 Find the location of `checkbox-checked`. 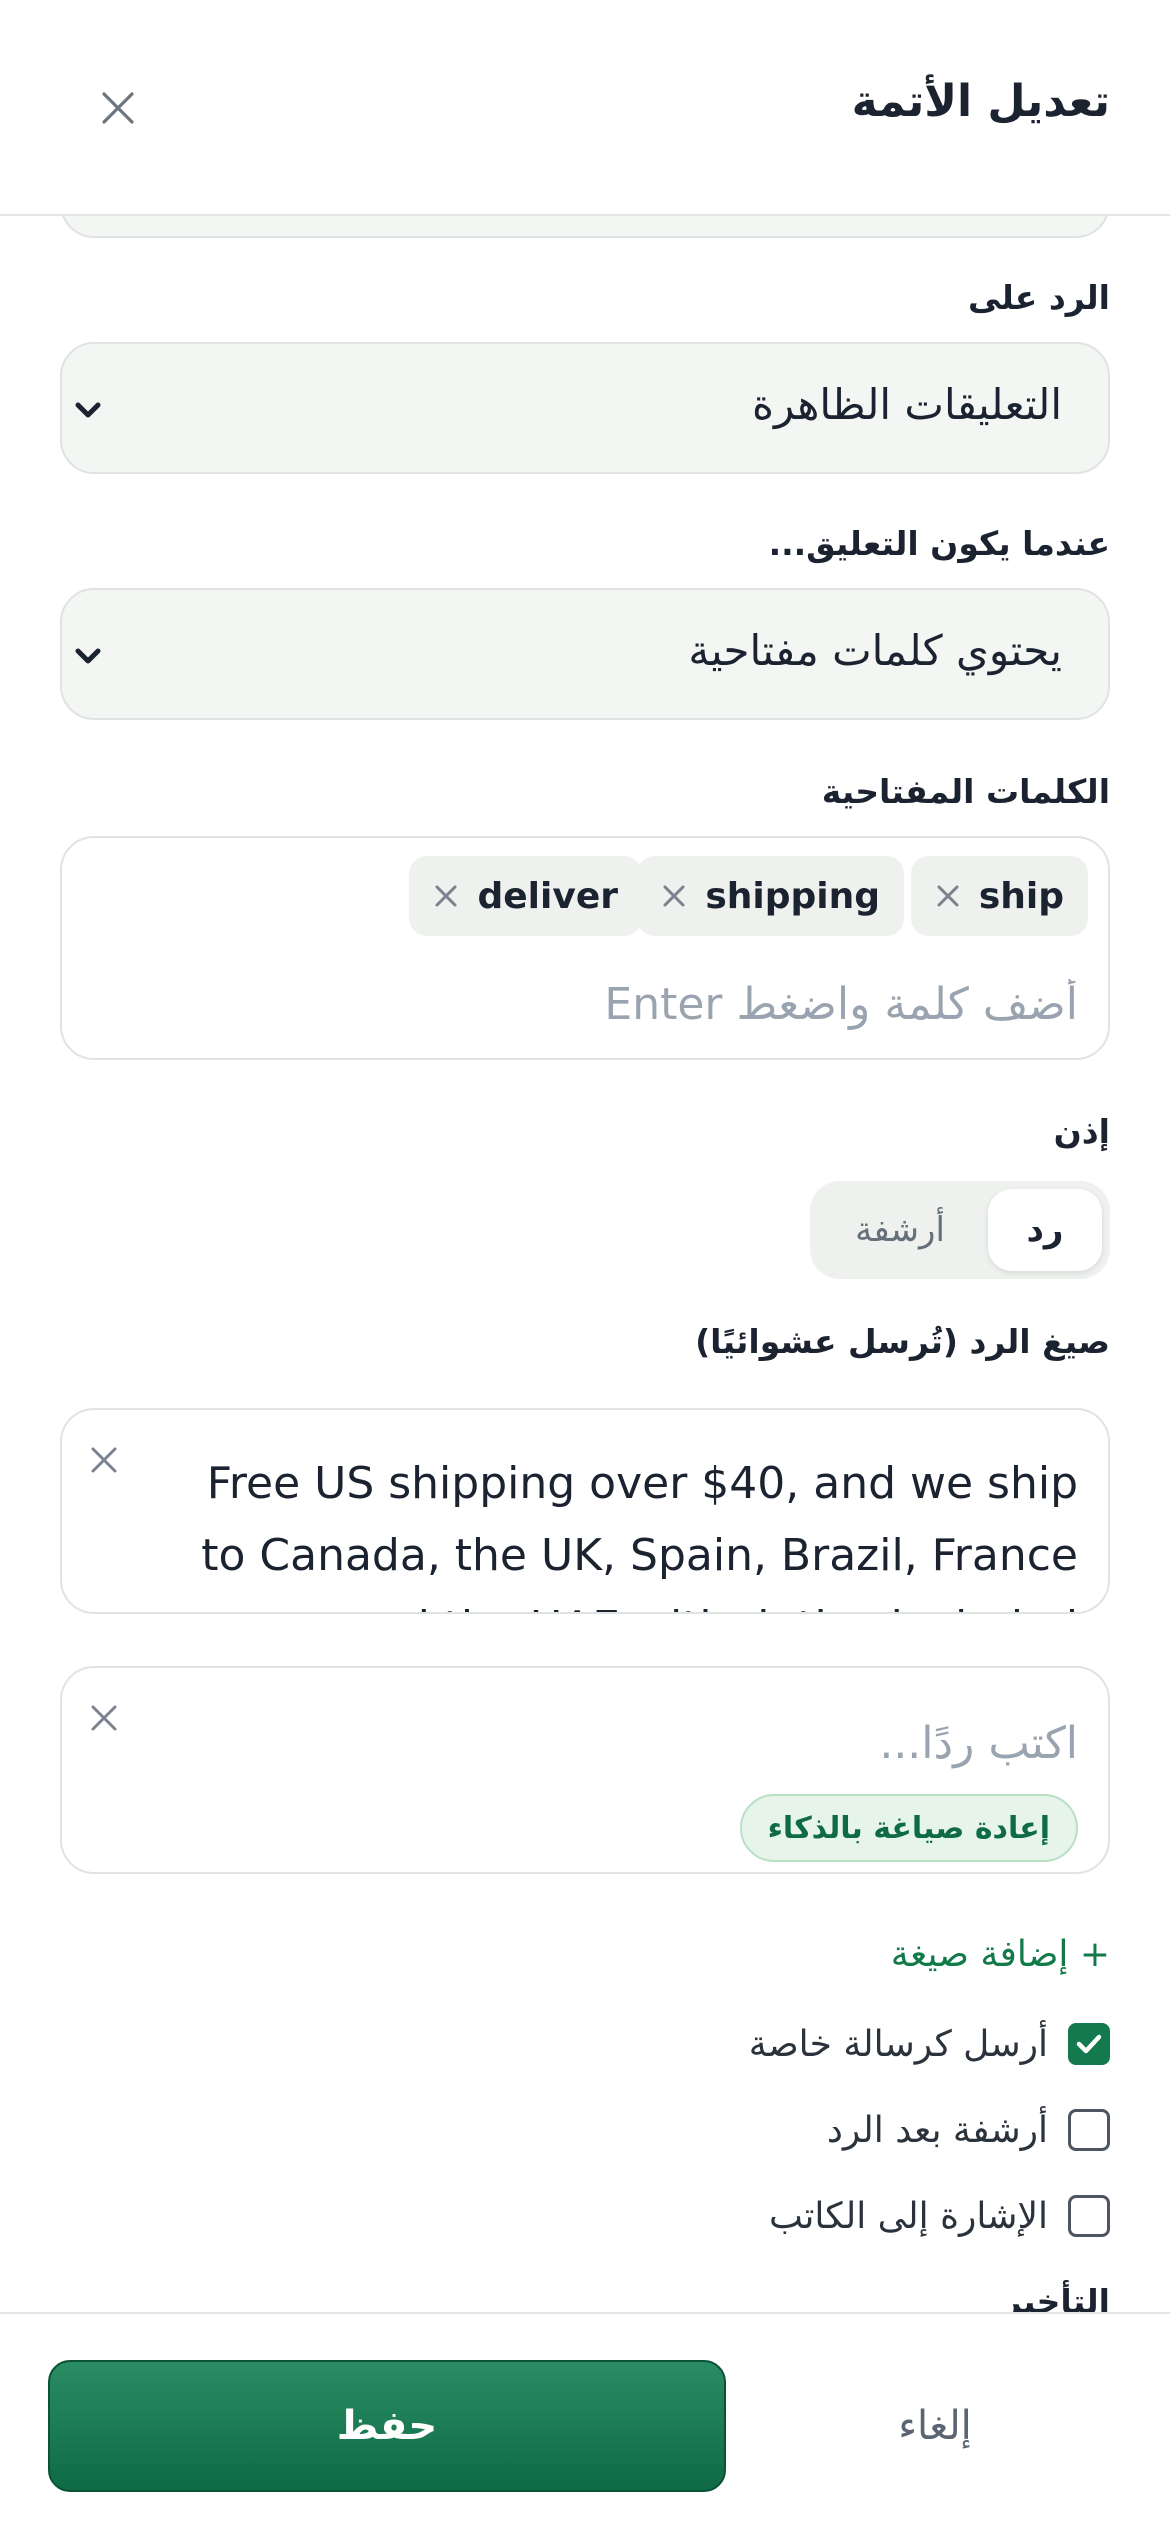

checkbox-checked is located at coordinates (1089, 2044).